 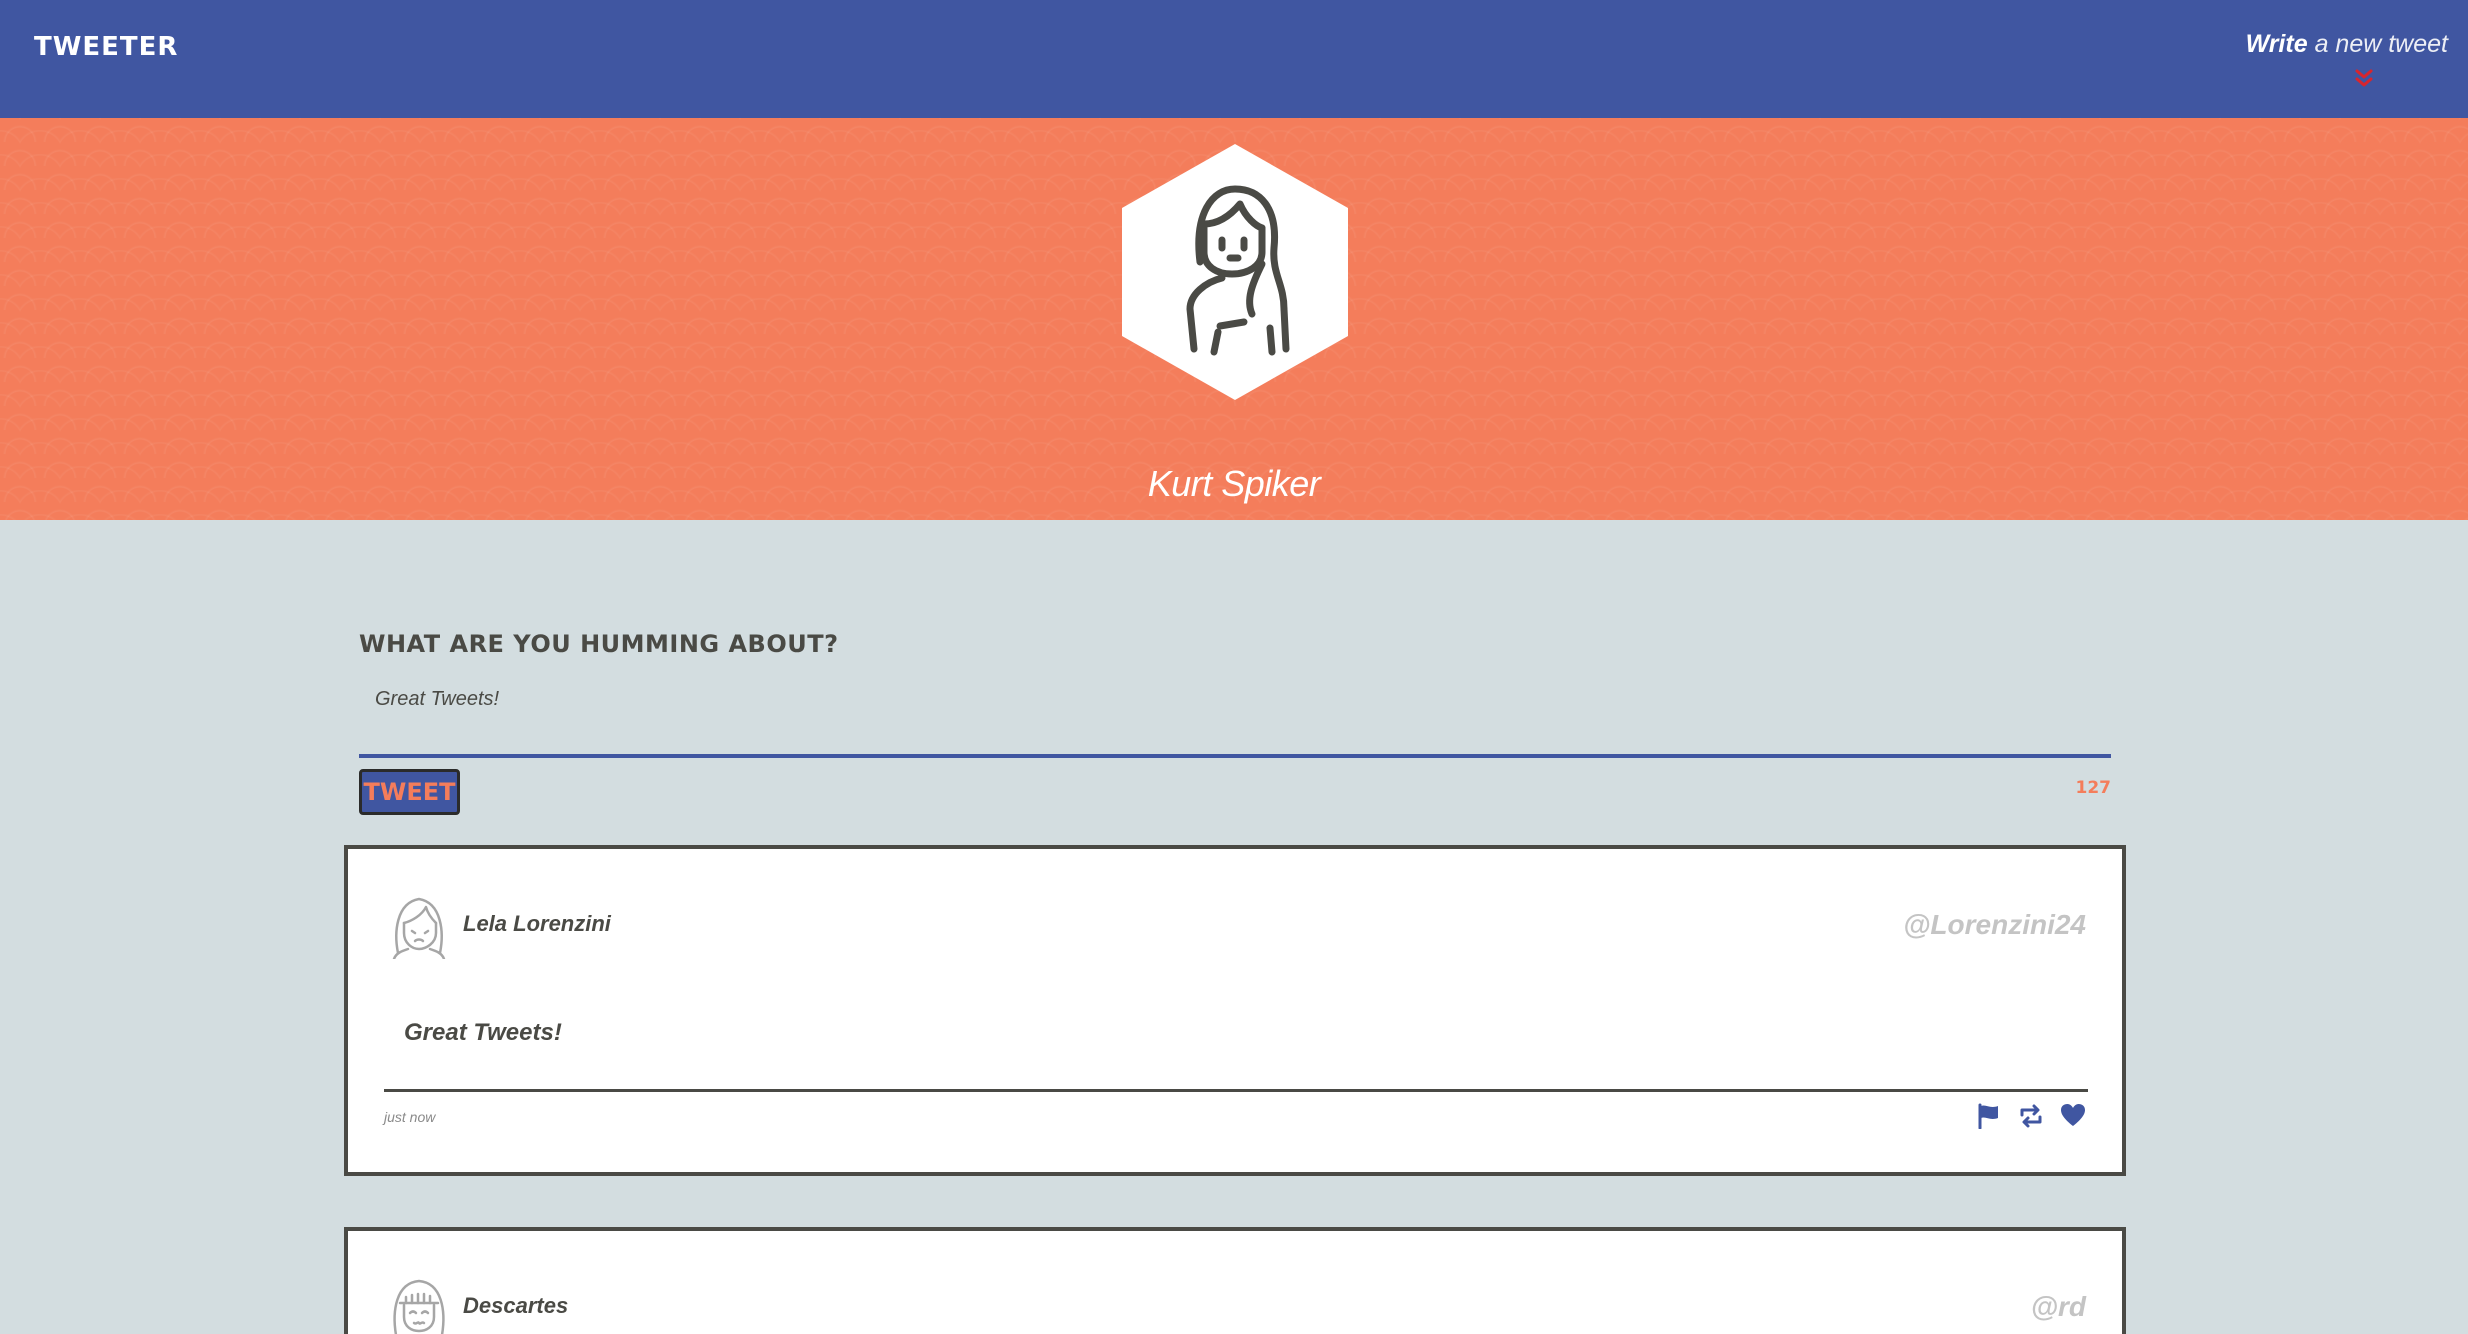 What do you see at coordinates (1989, 1116) in the screenshot?
I see `flag-icon` at bounding box center [1989, 1116].